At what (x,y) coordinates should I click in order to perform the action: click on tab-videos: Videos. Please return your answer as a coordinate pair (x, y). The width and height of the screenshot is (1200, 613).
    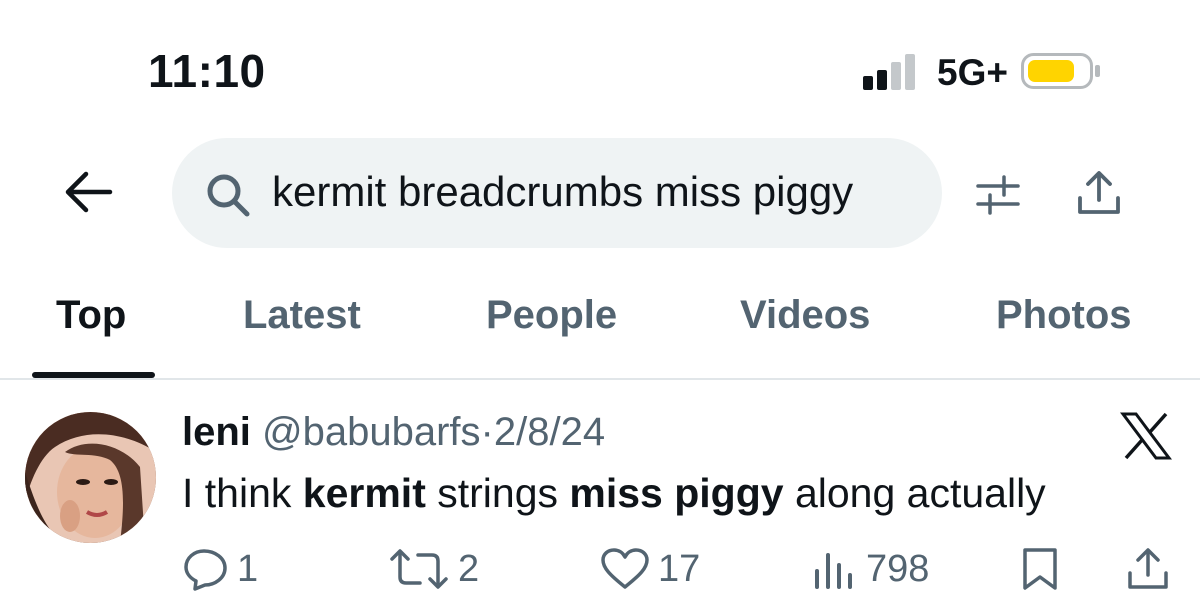
    Looking at the image, I should click on (805, 315).